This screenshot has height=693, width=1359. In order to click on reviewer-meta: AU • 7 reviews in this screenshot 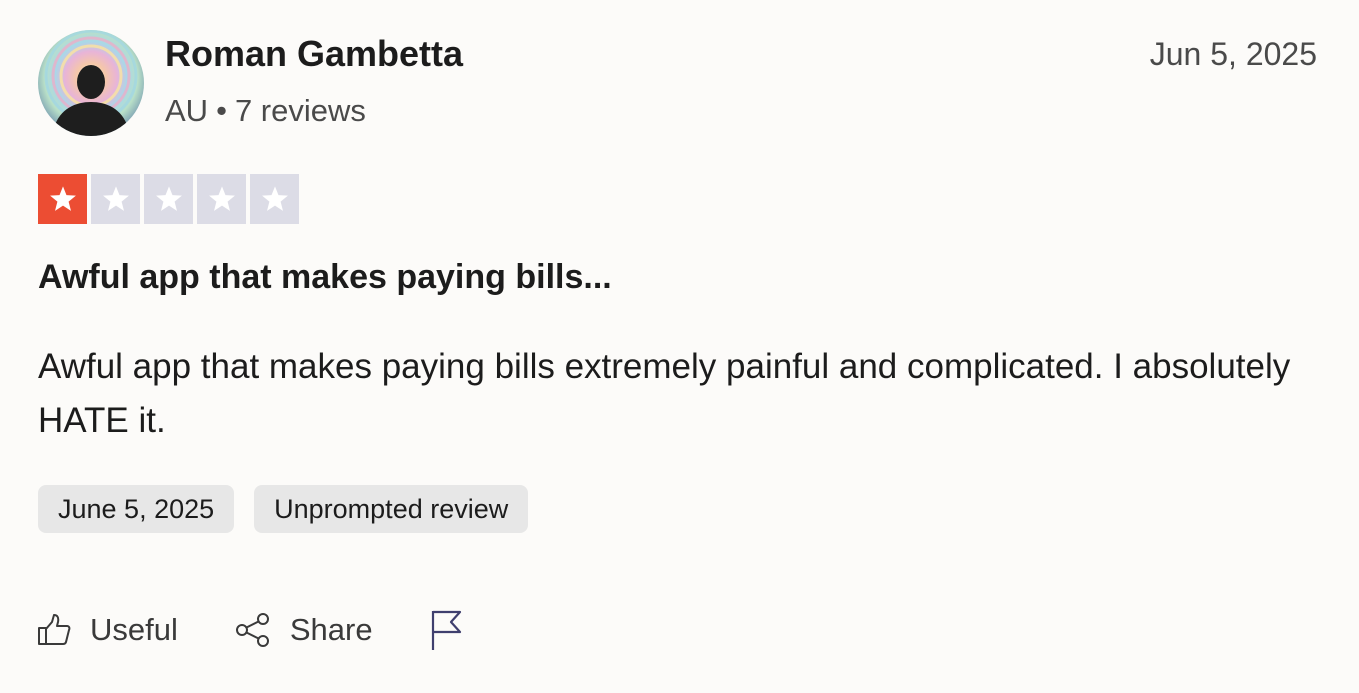, I will do `click(265, 111)`.